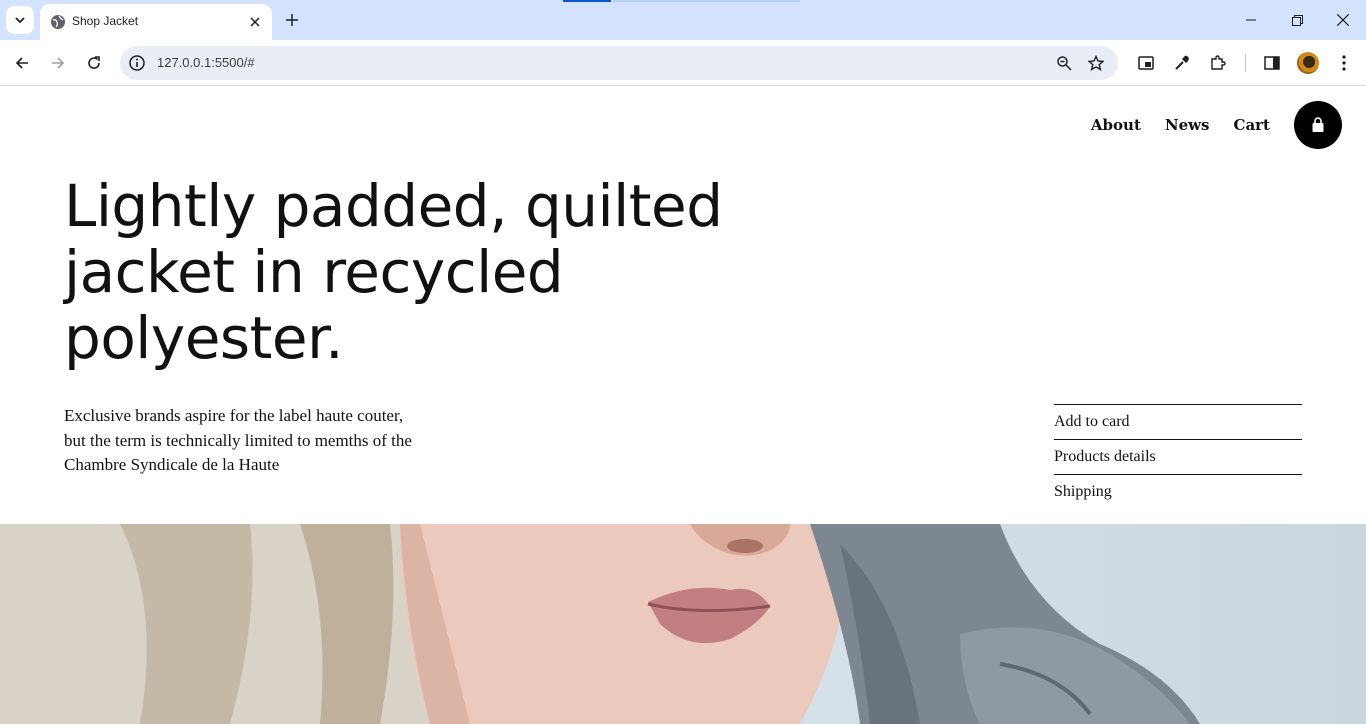 Image resolution: width=1366 pixels, height=724 pixels. I want to click on products-details-link: Products details, so click(1178, 456).